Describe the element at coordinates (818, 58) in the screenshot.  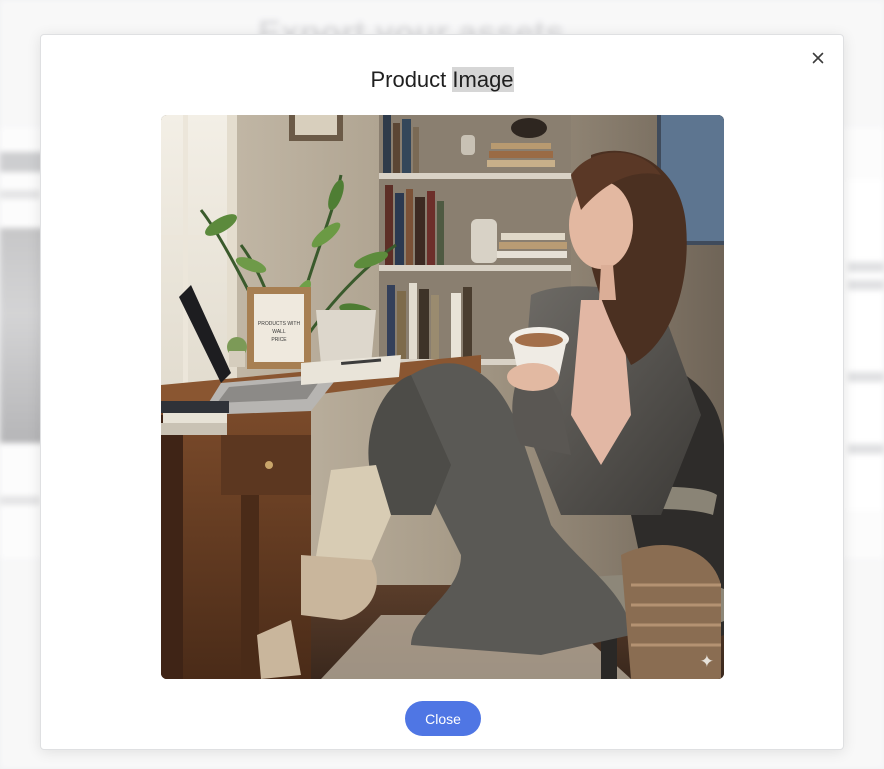
I see `close-icon` at that location.